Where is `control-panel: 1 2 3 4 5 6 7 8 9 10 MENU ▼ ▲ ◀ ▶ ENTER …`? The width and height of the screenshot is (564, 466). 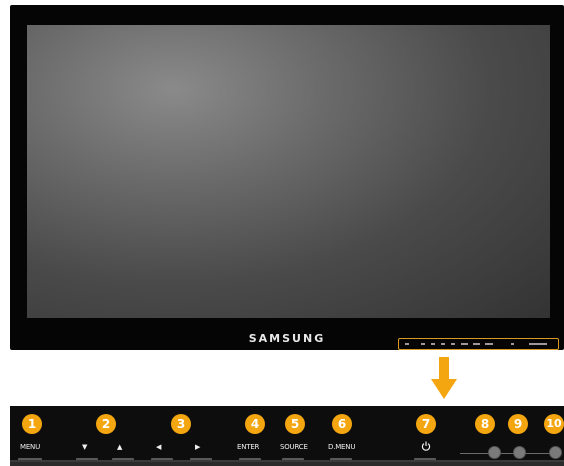 control-panel: 1 2 3 4 5 6 7 8 9 10 MENU ▼ ▲ ◀ ▶ ENTER … is located at coordinates (287, 434).